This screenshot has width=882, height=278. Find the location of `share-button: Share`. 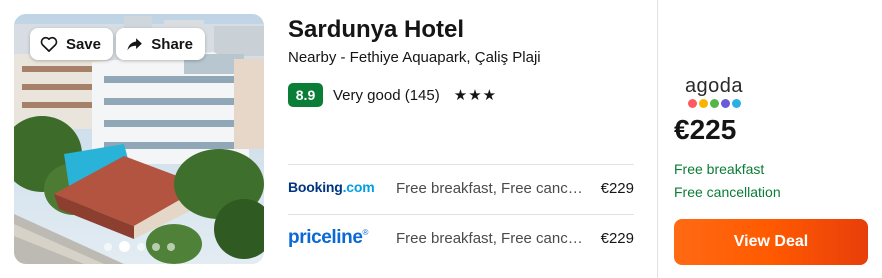

share-button: Share is located at coordinates (160, 44).